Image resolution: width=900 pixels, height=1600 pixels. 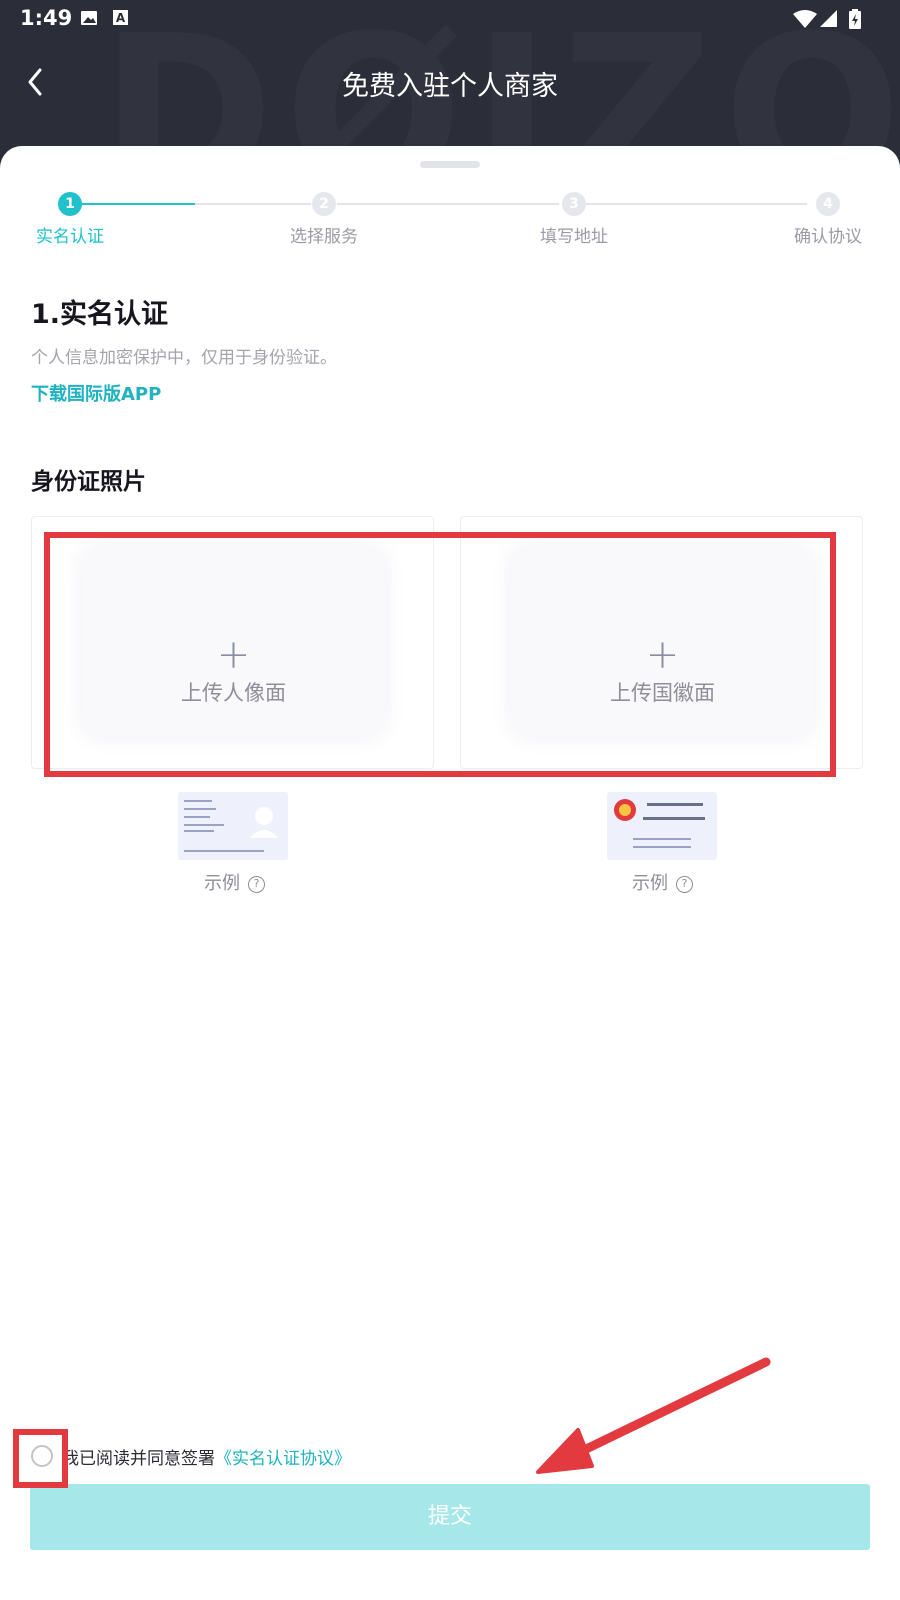 I want to click on section-description: 个人信息加密保护中，仅用于身份验证。, so click(x=184, y=358).